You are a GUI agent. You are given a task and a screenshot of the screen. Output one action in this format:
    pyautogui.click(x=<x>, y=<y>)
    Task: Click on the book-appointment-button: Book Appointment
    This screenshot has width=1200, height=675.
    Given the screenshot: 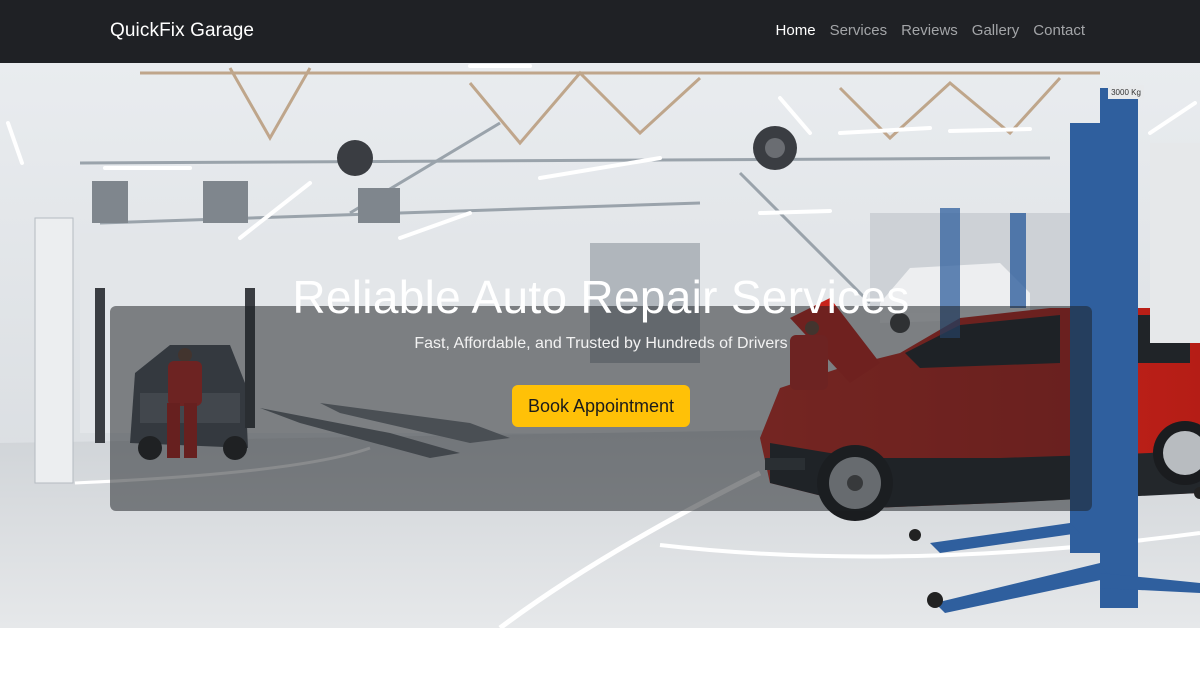 What is the action you would take?
    pyautogui.click(x=601, y=406)
    